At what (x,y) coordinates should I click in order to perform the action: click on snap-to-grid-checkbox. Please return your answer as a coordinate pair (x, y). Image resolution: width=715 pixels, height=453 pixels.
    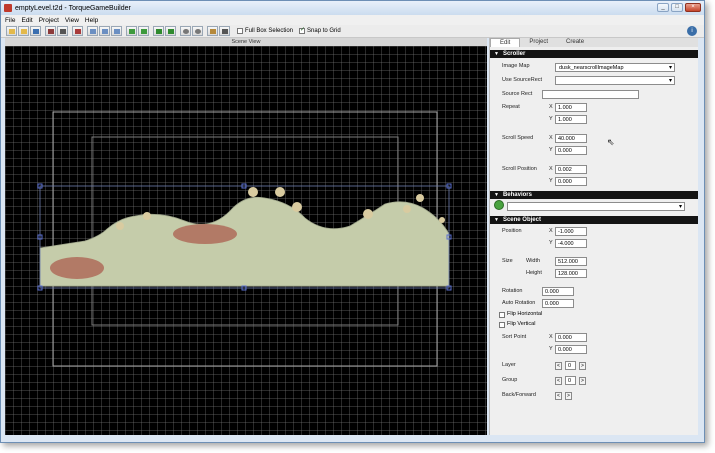
    Looking at the image, I should click on (302, 30).